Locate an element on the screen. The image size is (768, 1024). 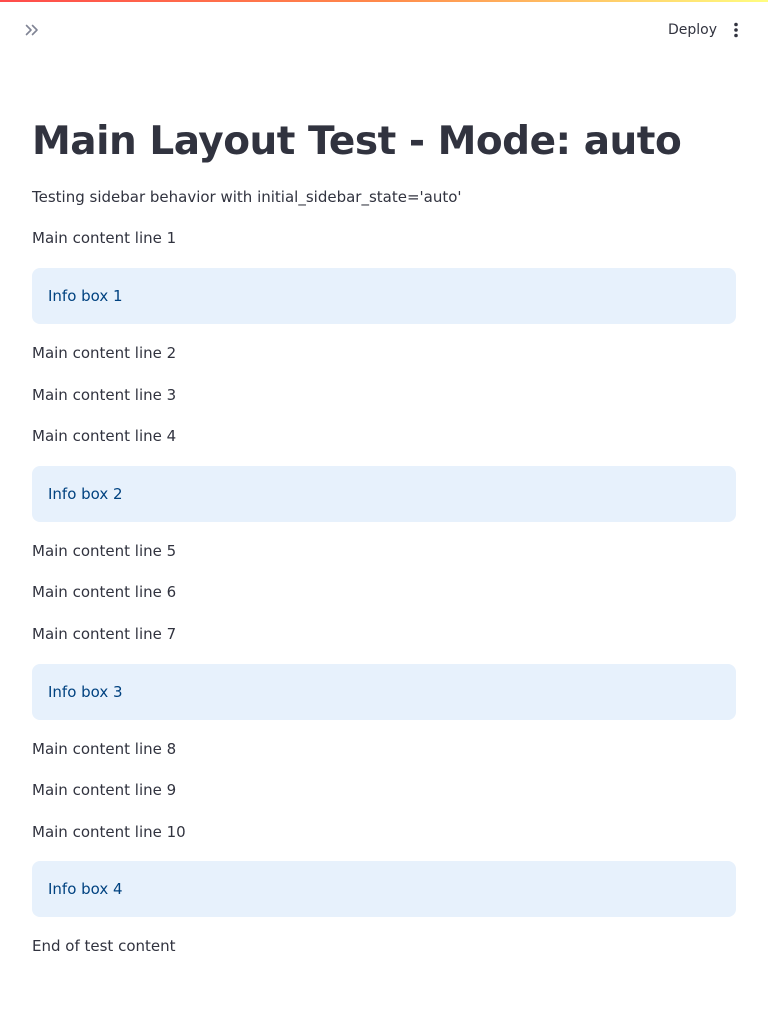
vertical-ellipsis-icon is located at coordinates (736, 30).